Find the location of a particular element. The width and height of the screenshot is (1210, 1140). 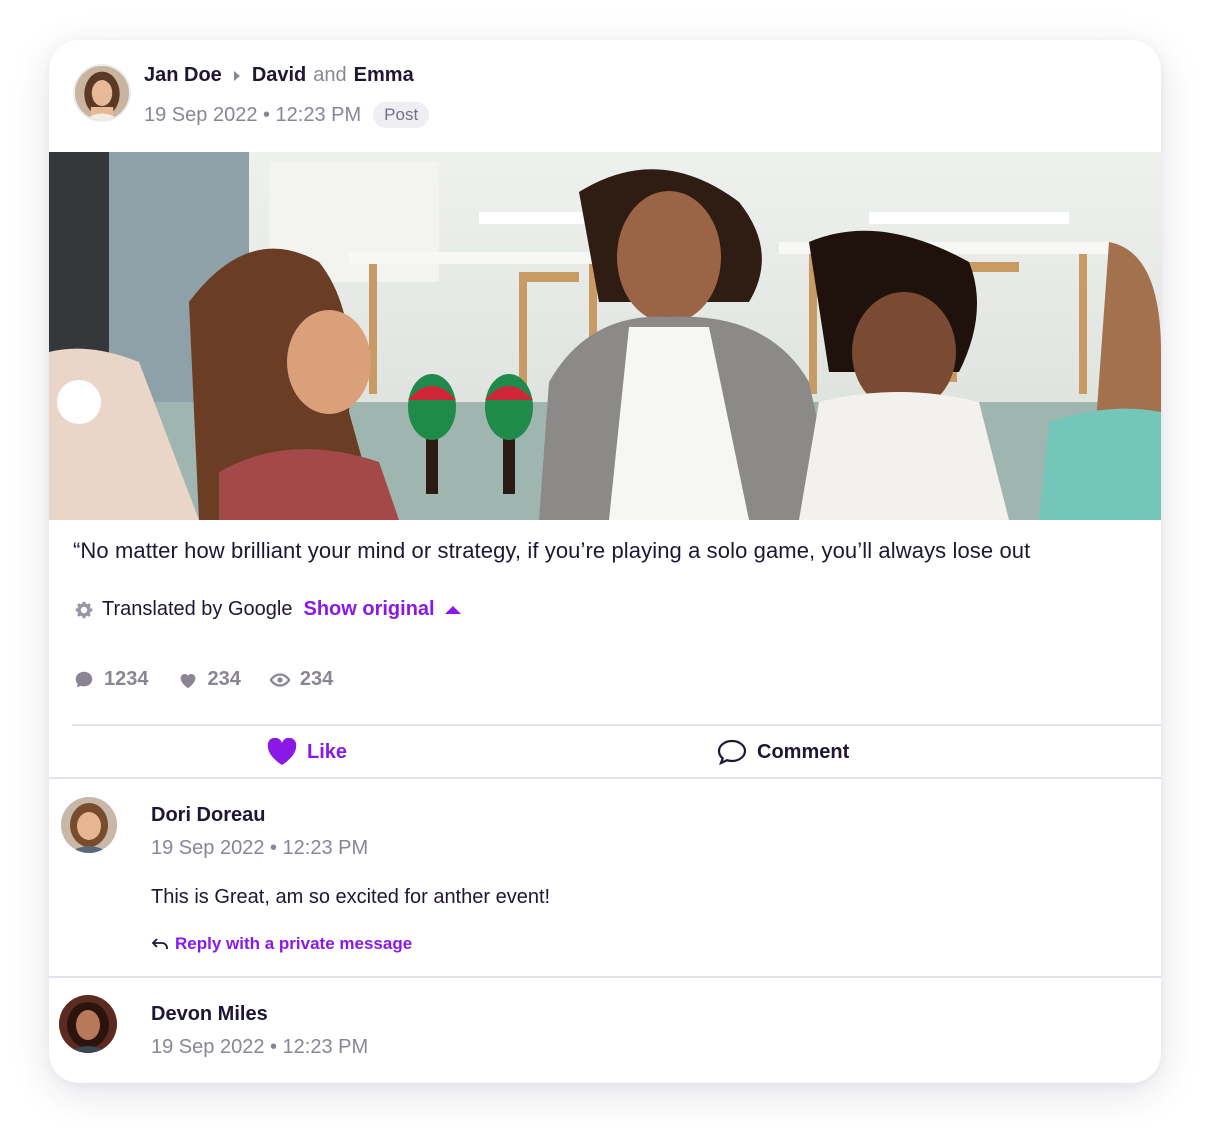

post-meta: 19 Sep 2022 • 12:23 PM Post is located at coordinates (287, 115).